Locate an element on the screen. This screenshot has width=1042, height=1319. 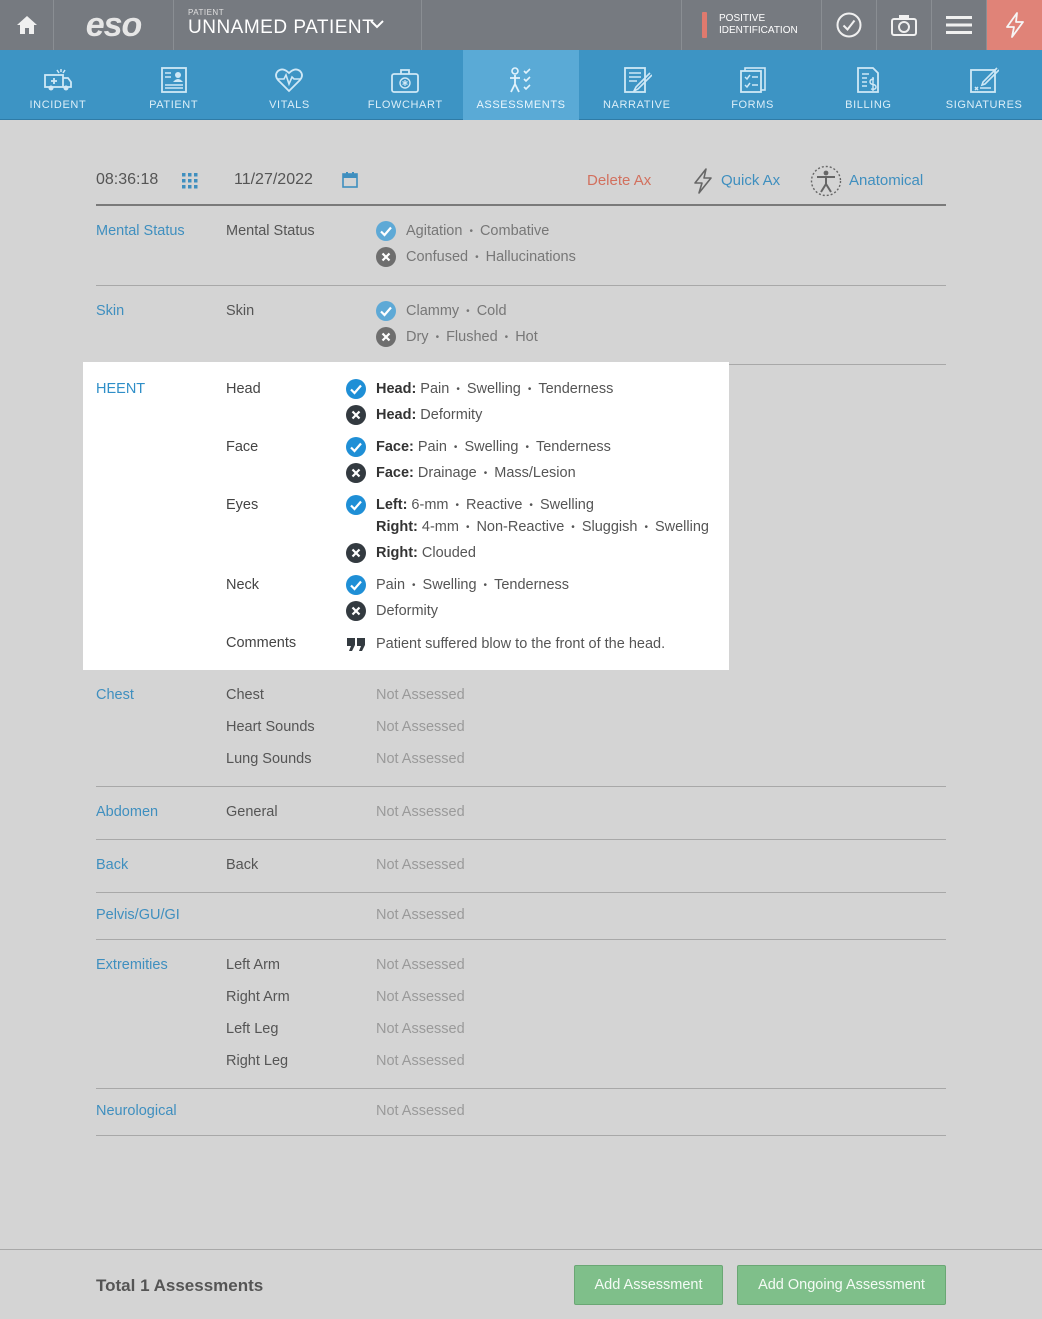
nav-flowchart: FLOWCHART is located at coordinates (405, 85).